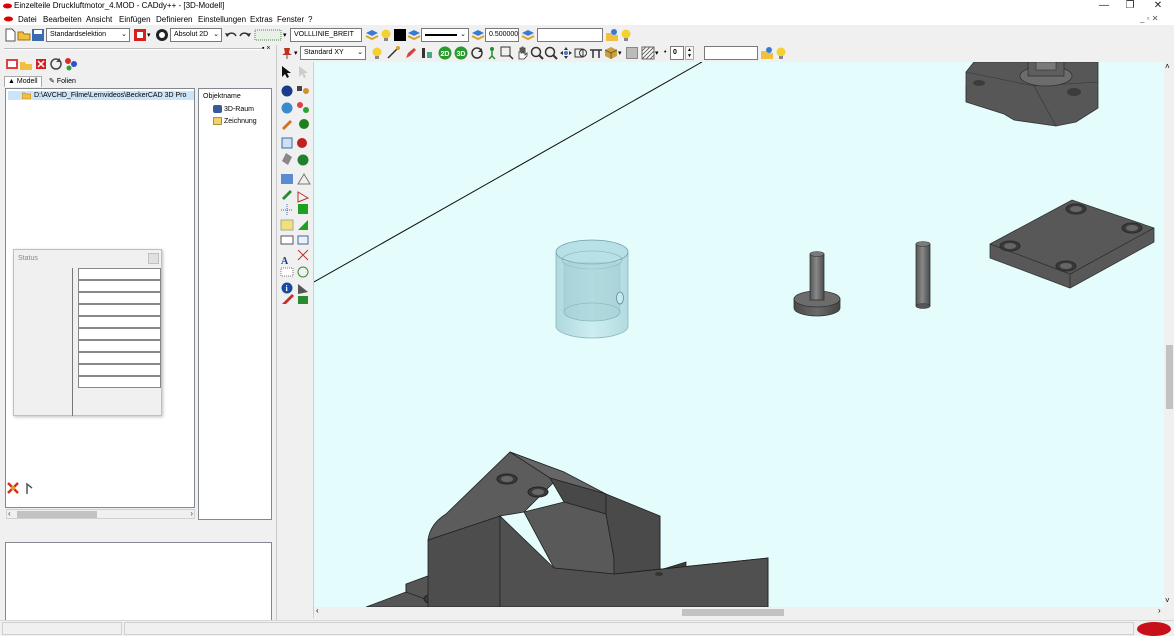  Describe the element at coordinates (245, 35) in the screenshot. I see `redo-icon` at that location.